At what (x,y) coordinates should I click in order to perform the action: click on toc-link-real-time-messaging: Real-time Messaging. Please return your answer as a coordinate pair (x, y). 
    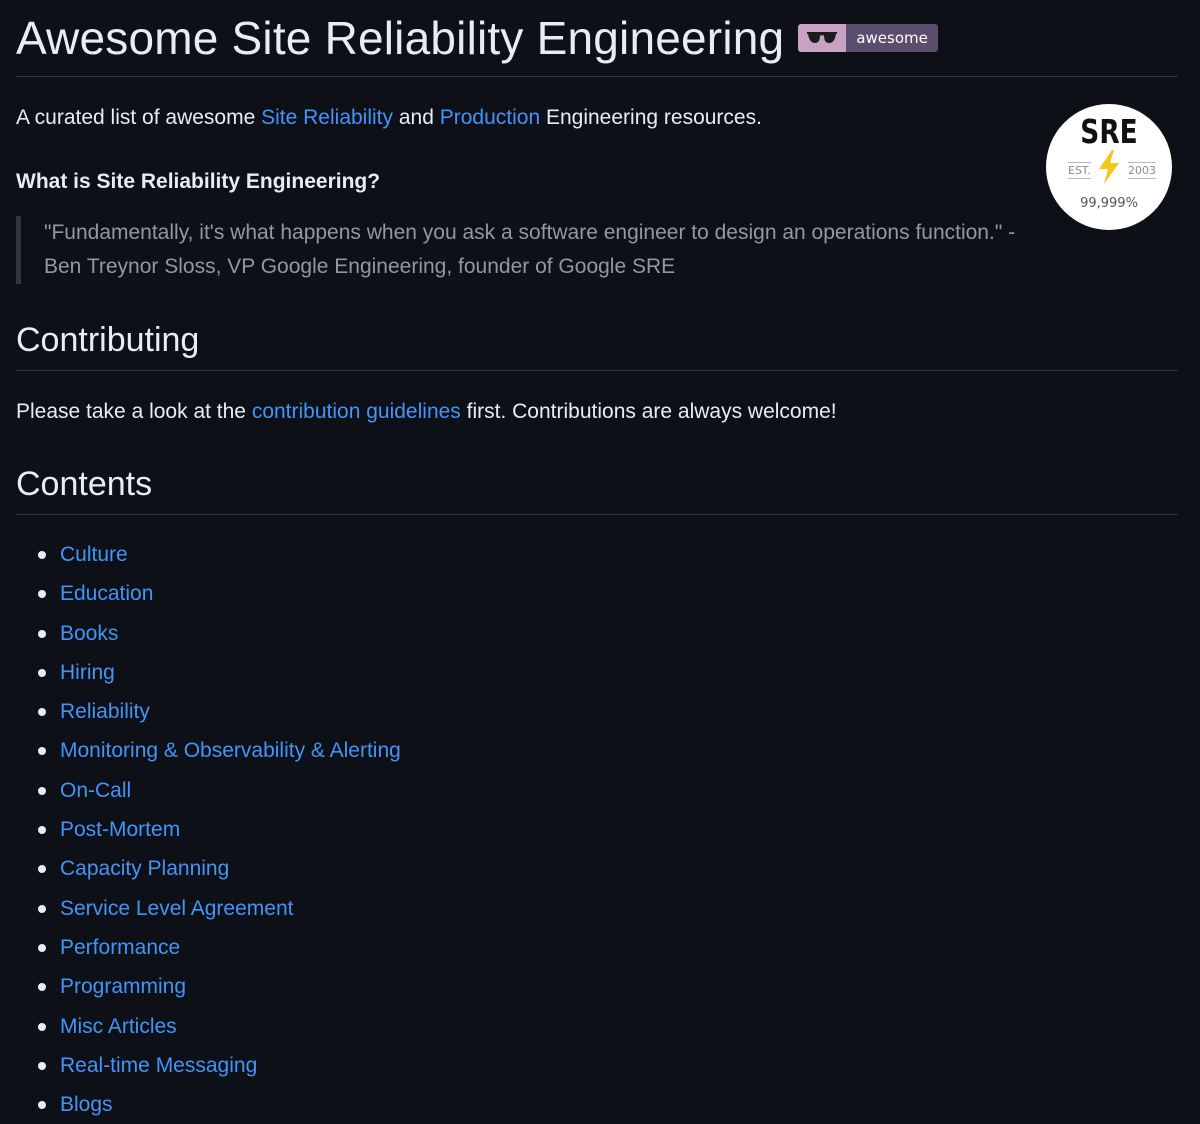
    Looking at the image, I should click on (158, 1065).